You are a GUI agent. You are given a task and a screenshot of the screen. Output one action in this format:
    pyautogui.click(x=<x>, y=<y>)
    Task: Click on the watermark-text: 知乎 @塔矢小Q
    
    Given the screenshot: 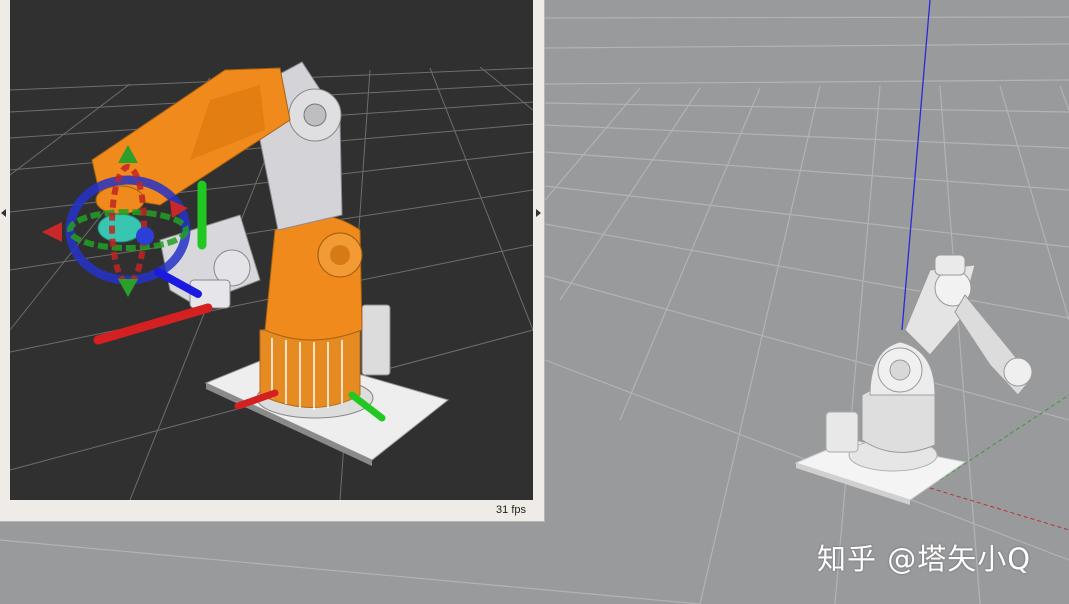 What is the action you would take?
    pyautogui.click(x=924, y=559)
    